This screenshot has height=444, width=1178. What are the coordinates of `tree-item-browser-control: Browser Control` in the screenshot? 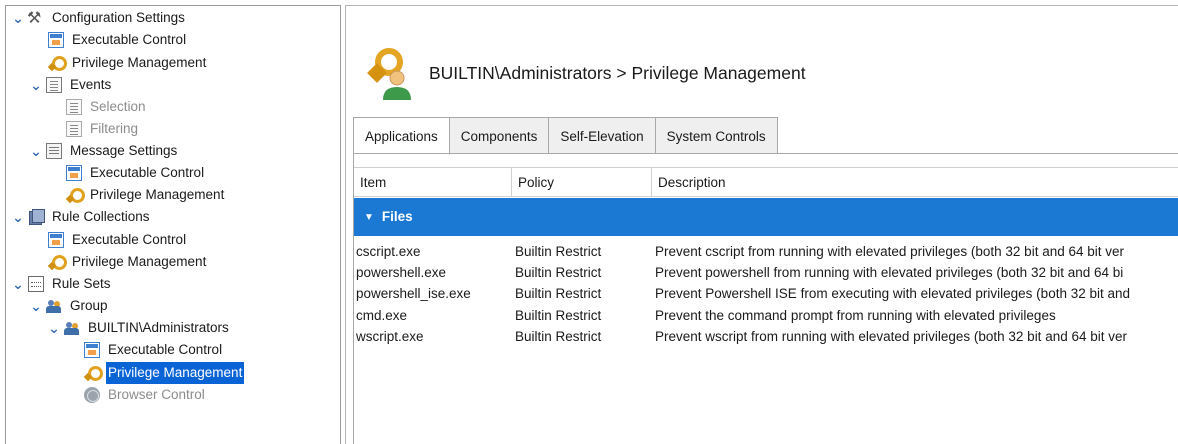 It's located at (145, 395).